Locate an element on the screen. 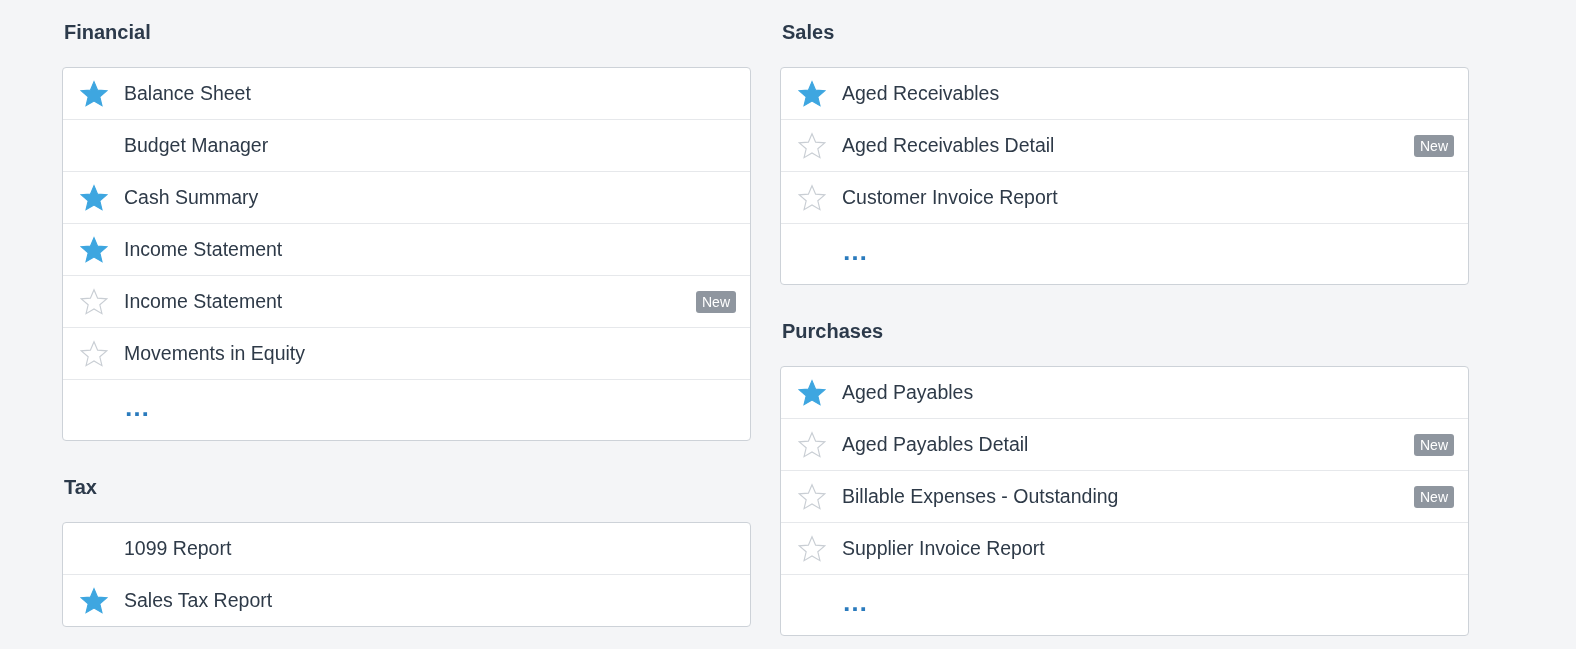 Image resolution: width=1576 pixels, height=649 pixels. report-link: Cash Summary is located at coordinates (430, 197).